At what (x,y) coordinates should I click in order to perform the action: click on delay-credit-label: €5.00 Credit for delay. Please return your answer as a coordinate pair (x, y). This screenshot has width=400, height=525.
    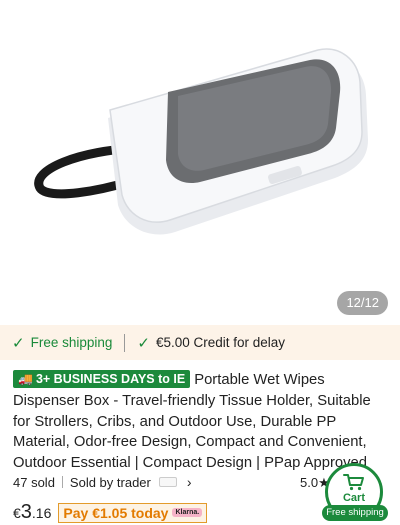
    Looking at the image, I should click on (220, 342).